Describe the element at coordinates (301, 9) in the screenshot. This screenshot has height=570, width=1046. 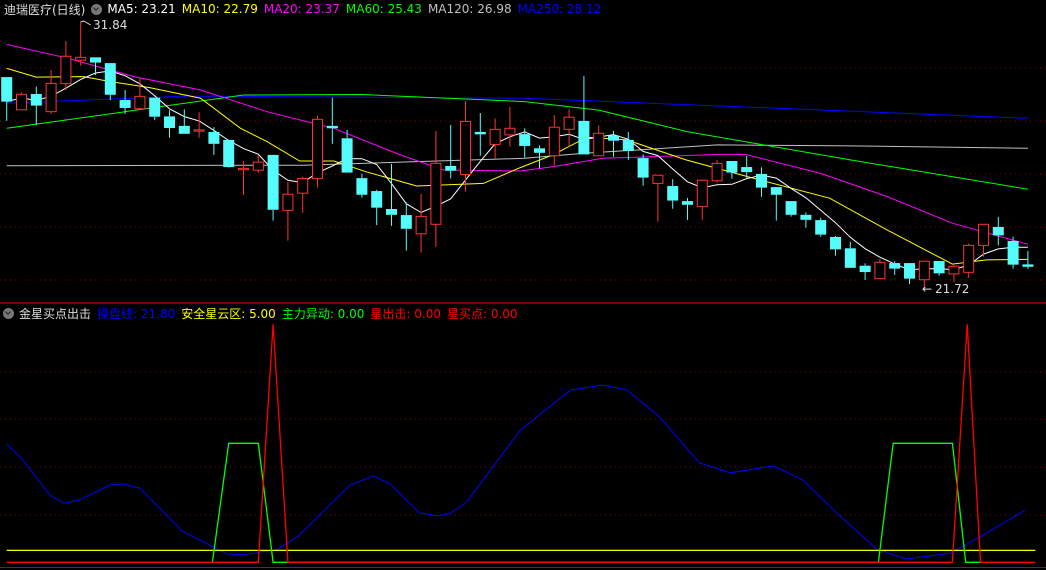
I see `legend-ma20: MA20: 23.37` at that location.